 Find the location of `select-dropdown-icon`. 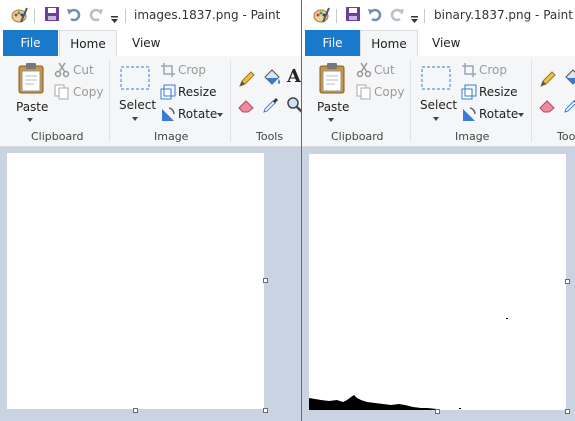

select-dropdown-icon is located at coordinates (436, 119).